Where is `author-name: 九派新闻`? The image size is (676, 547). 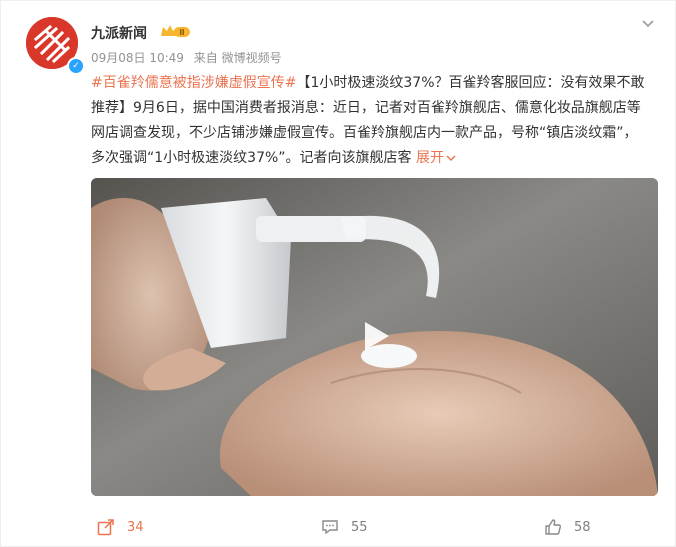
author-name: 九派新闻 is located at coordinates (119, 33).